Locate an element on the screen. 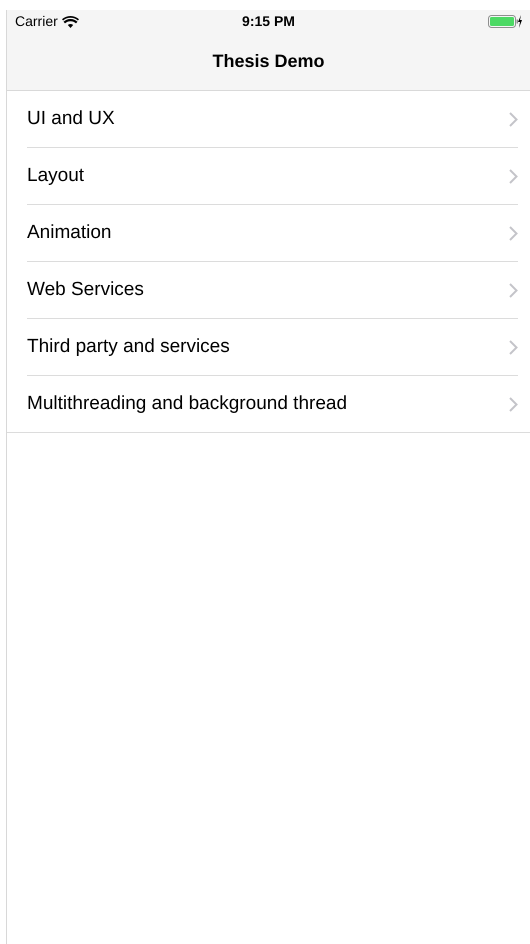 The image size is (530, 944). row-label: Multithreading and background thread is located at coordinates (187, 404).